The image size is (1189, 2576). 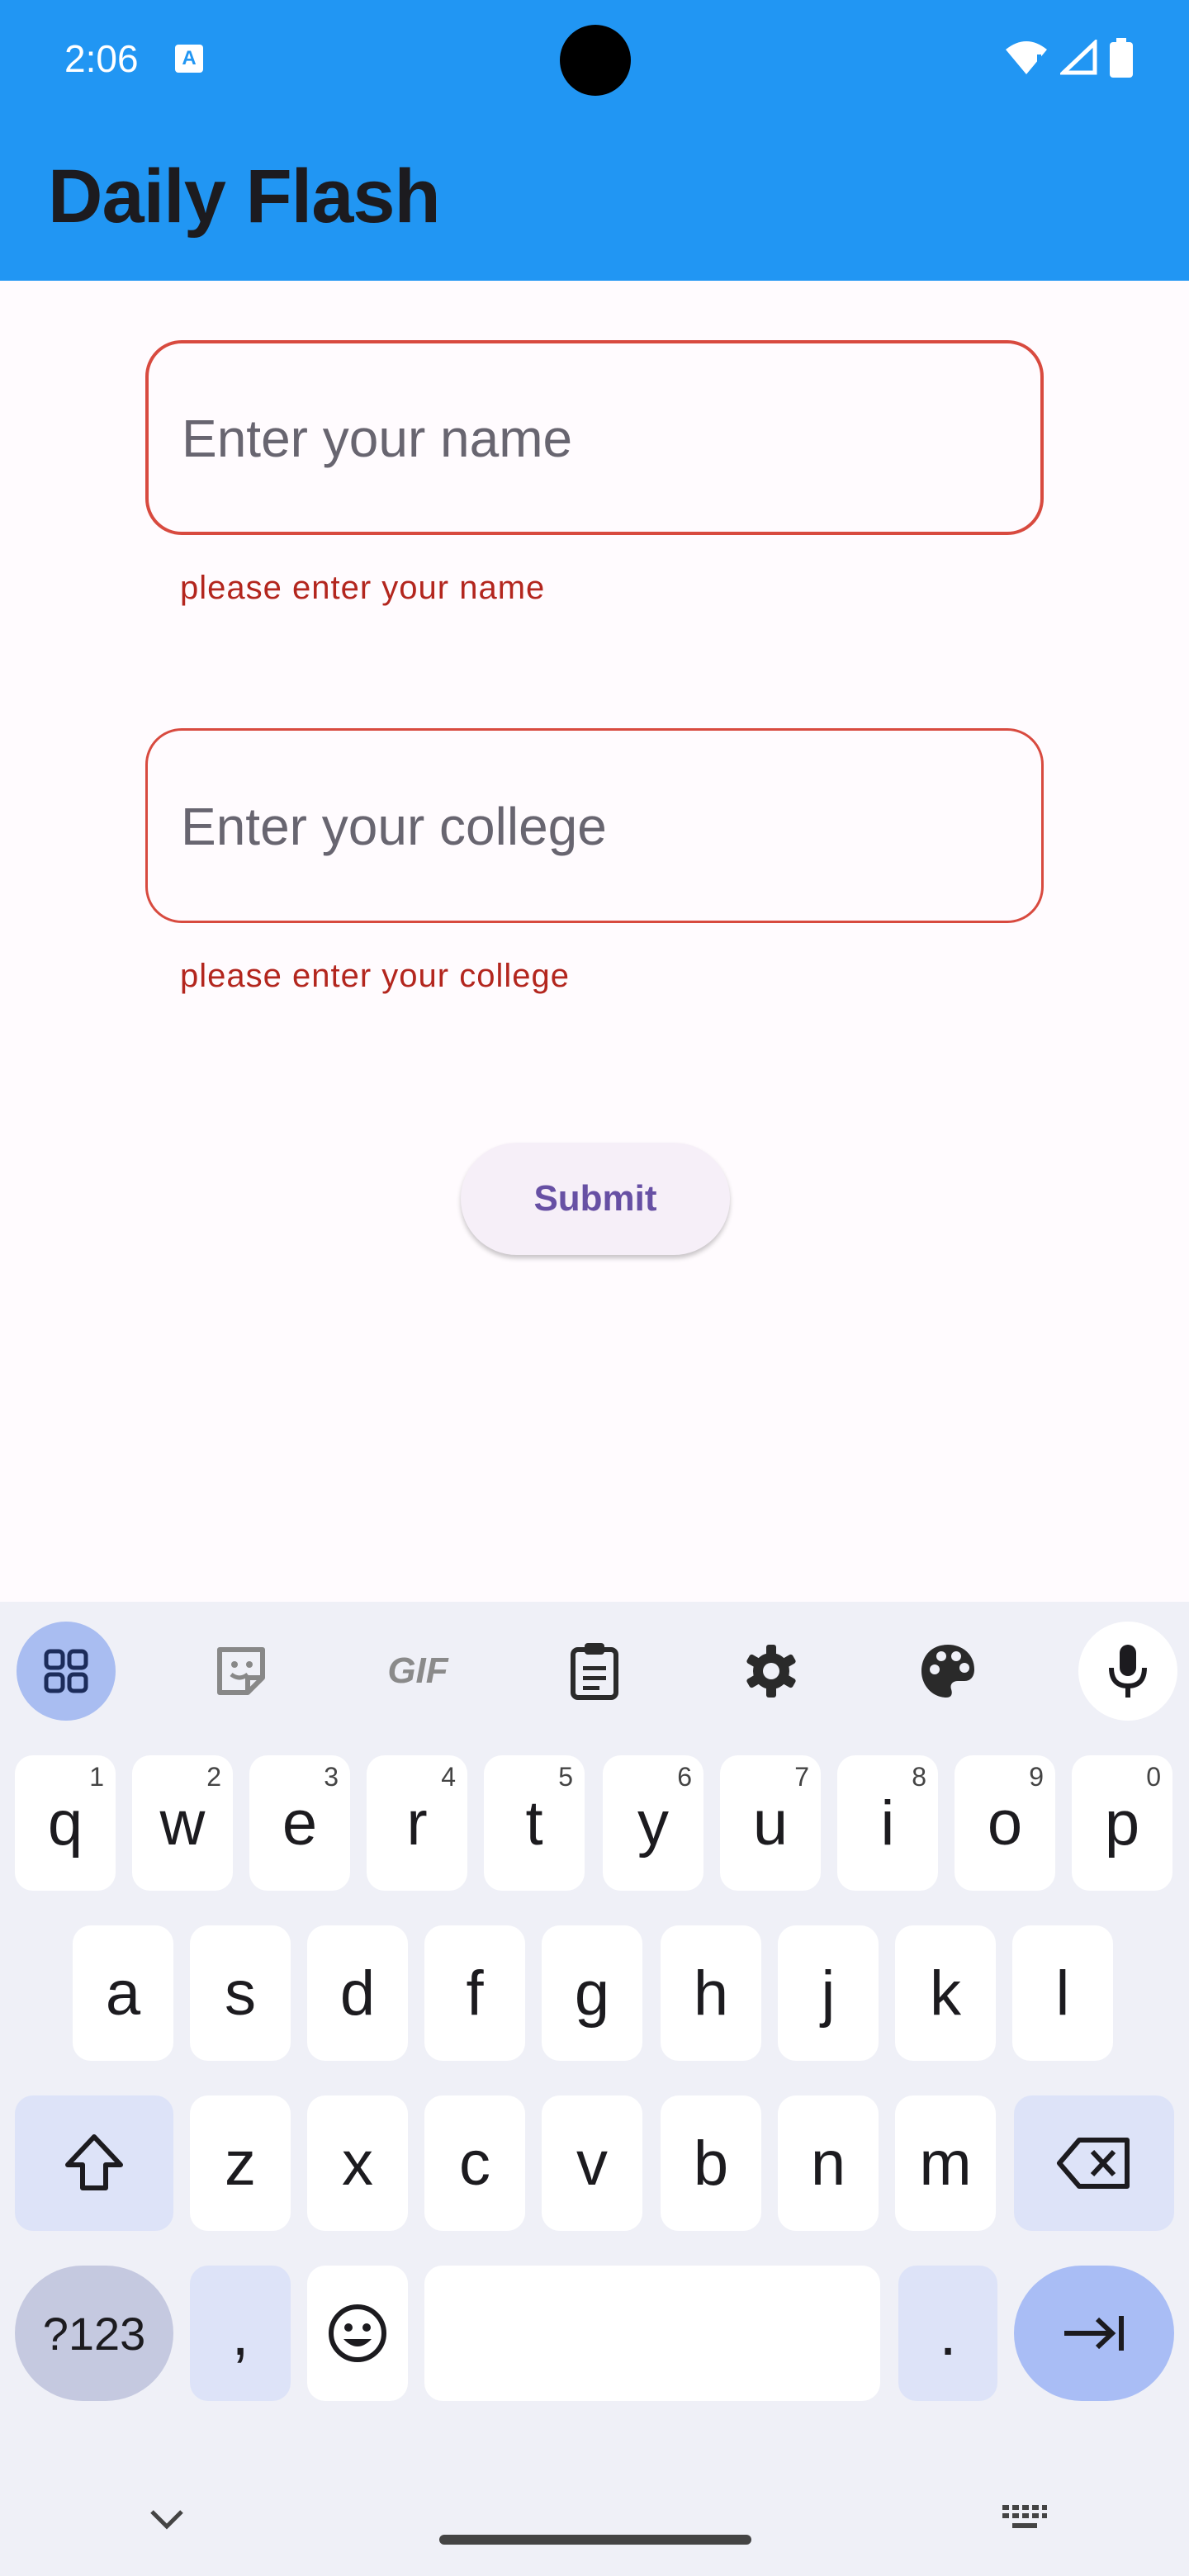 What do you see at coordinates (240, 1993) in the screenshot?
I see `key-s: s` at bounding box center [240, 1993].